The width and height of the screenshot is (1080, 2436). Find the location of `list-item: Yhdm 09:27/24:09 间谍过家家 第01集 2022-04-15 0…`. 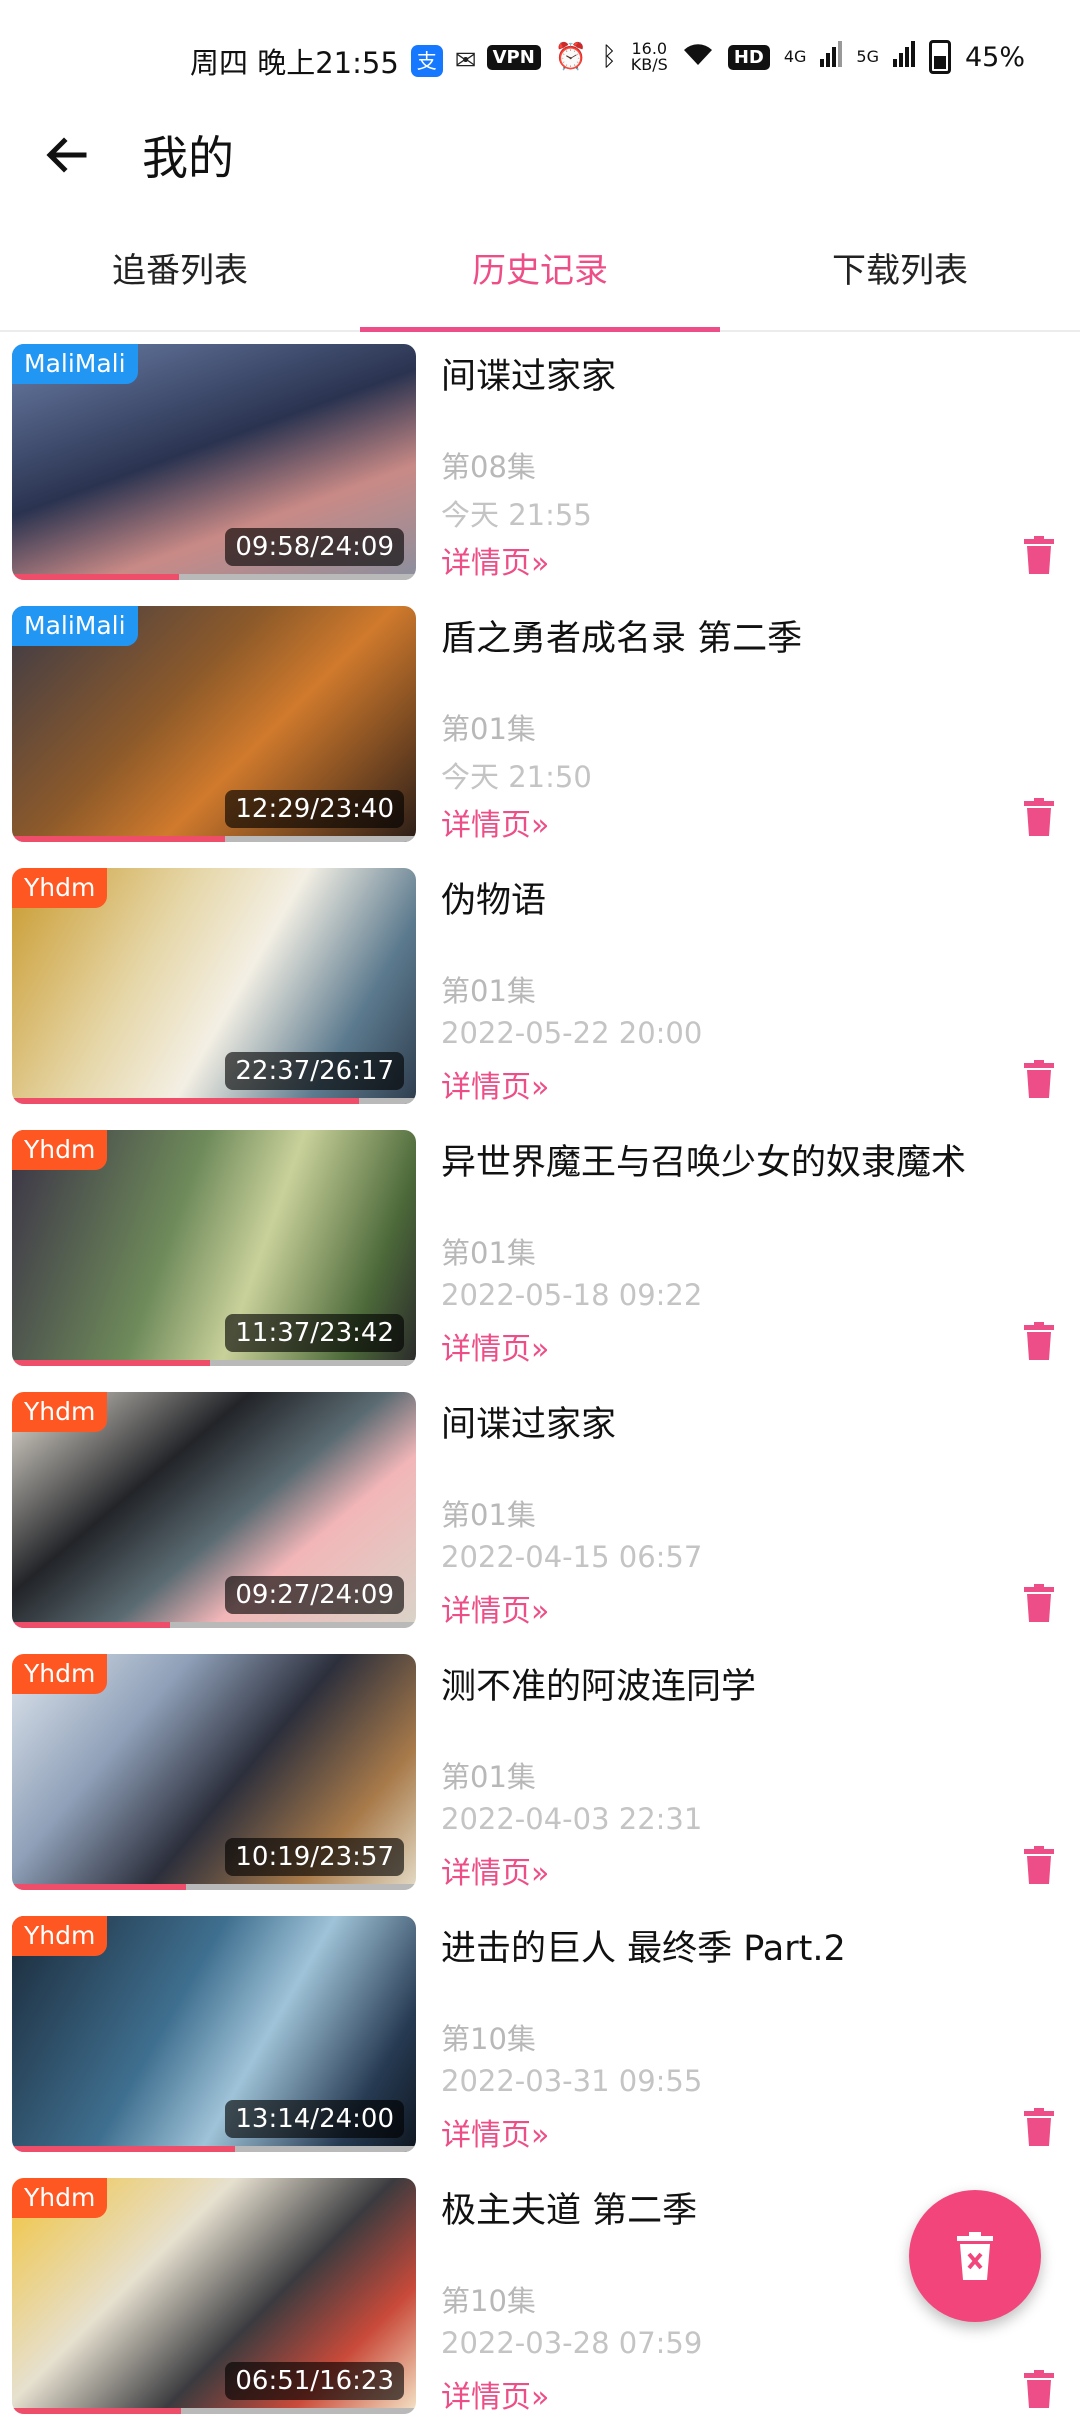

list-item: Yhdm 09:27/24:09 间谍过家家 第01集 2022-04-15 0… is located at coordinates (540, 1519).